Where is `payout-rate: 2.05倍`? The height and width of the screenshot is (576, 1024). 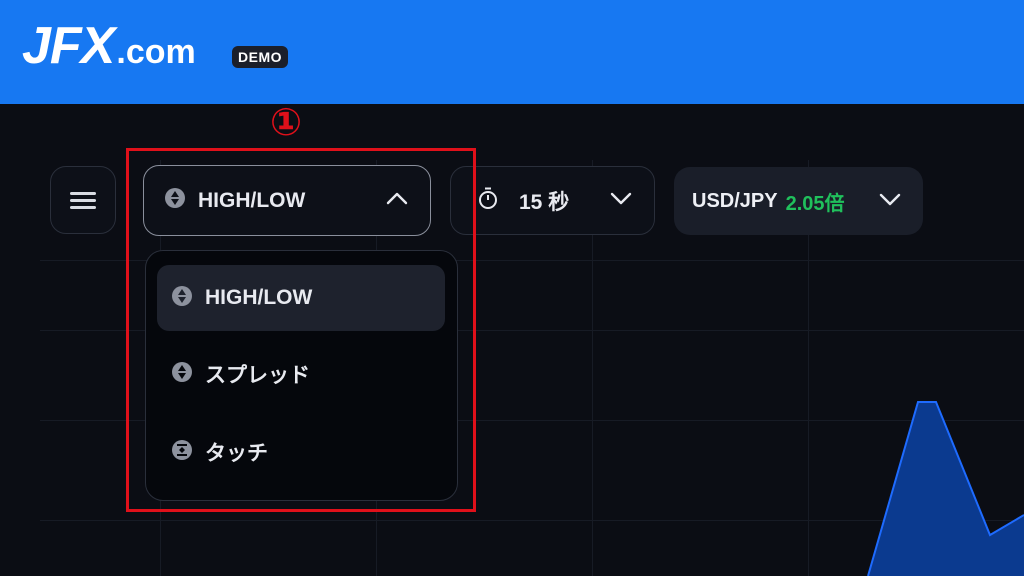 payout-rate: 2.05倍 is located at coordinates (815, 203).